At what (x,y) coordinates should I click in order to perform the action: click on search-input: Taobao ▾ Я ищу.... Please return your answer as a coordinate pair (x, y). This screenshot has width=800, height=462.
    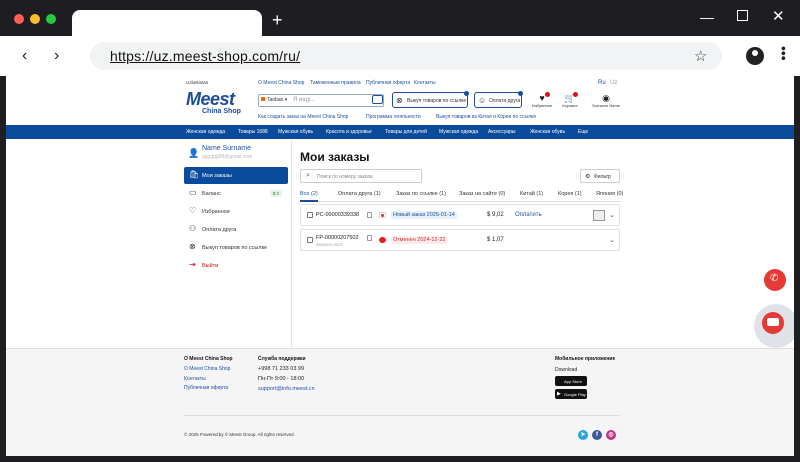
    Looking at the image, I should click on (321, 100).